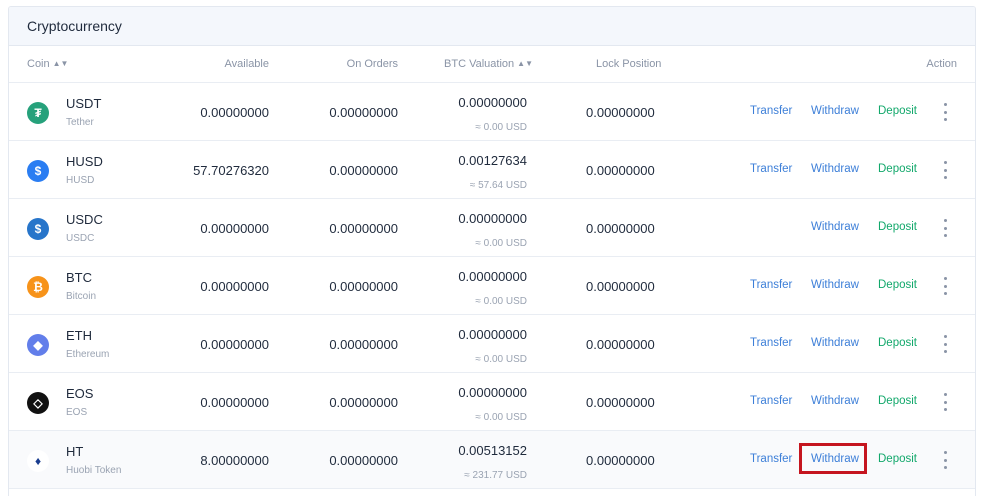  I want to click on usd-valuation: ≈ 231.77 USD, so click(495, 475).